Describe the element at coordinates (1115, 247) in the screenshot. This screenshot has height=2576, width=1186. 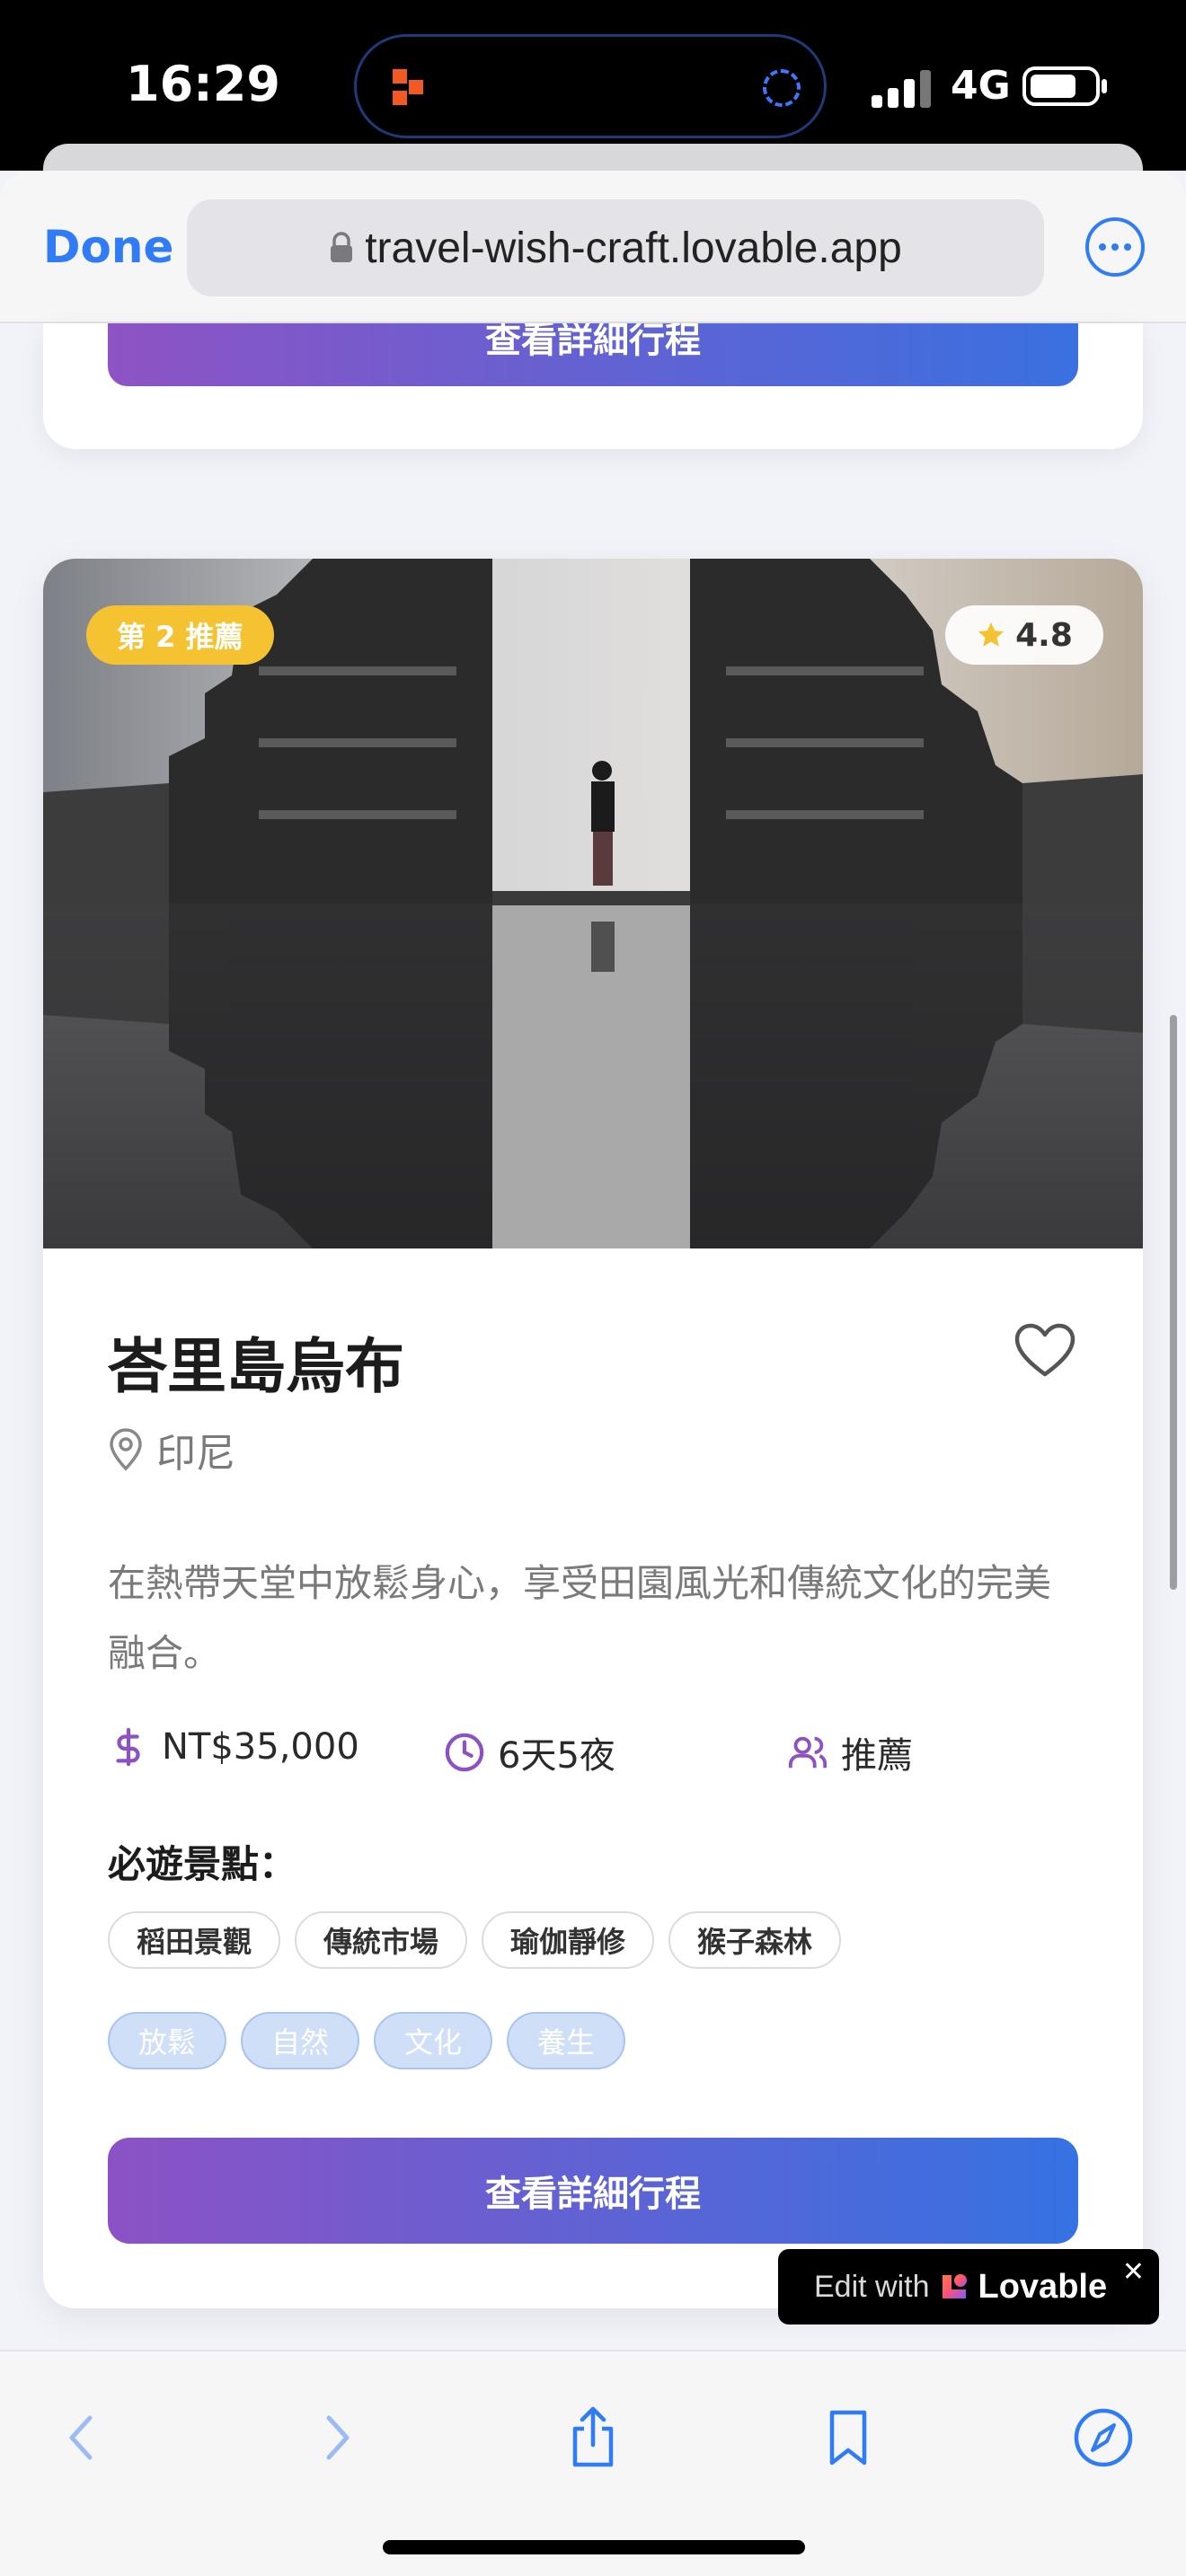
I see `more-options-icon` at that location.